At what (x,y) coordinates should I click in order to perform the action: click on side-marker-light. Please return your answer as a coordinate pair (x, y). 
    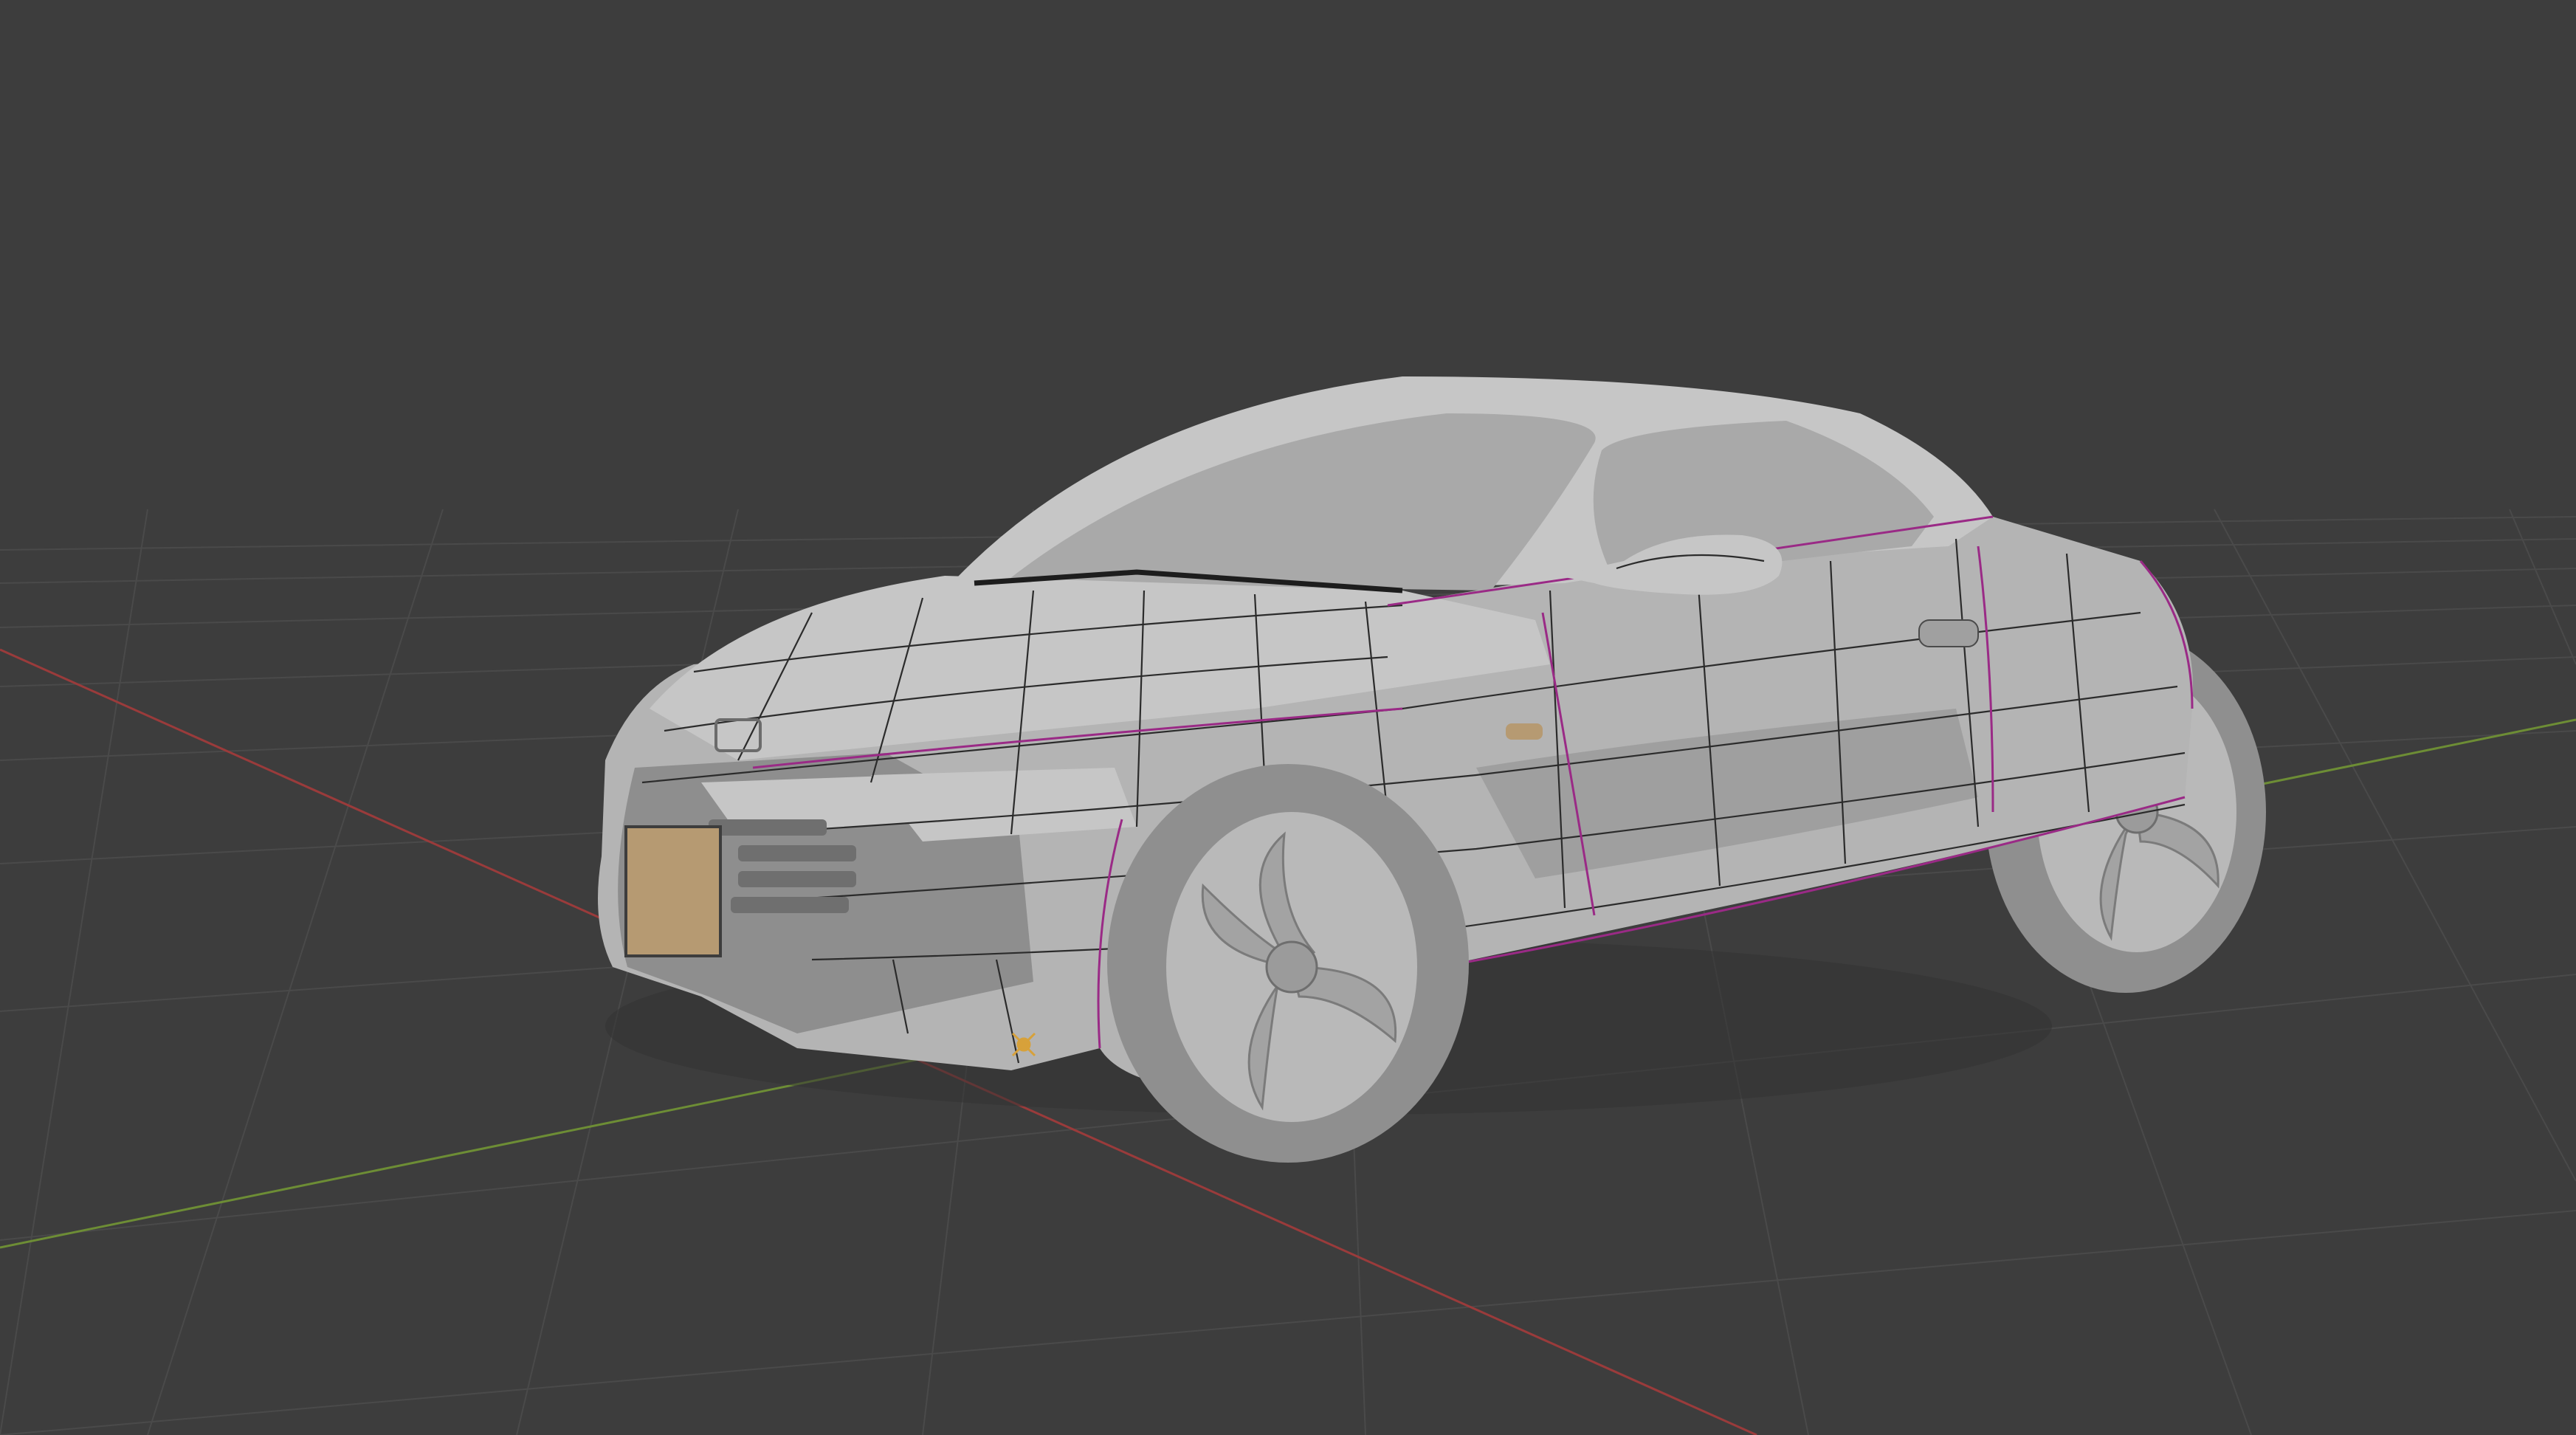
    Looking at the image, I should click on (1524, 731).